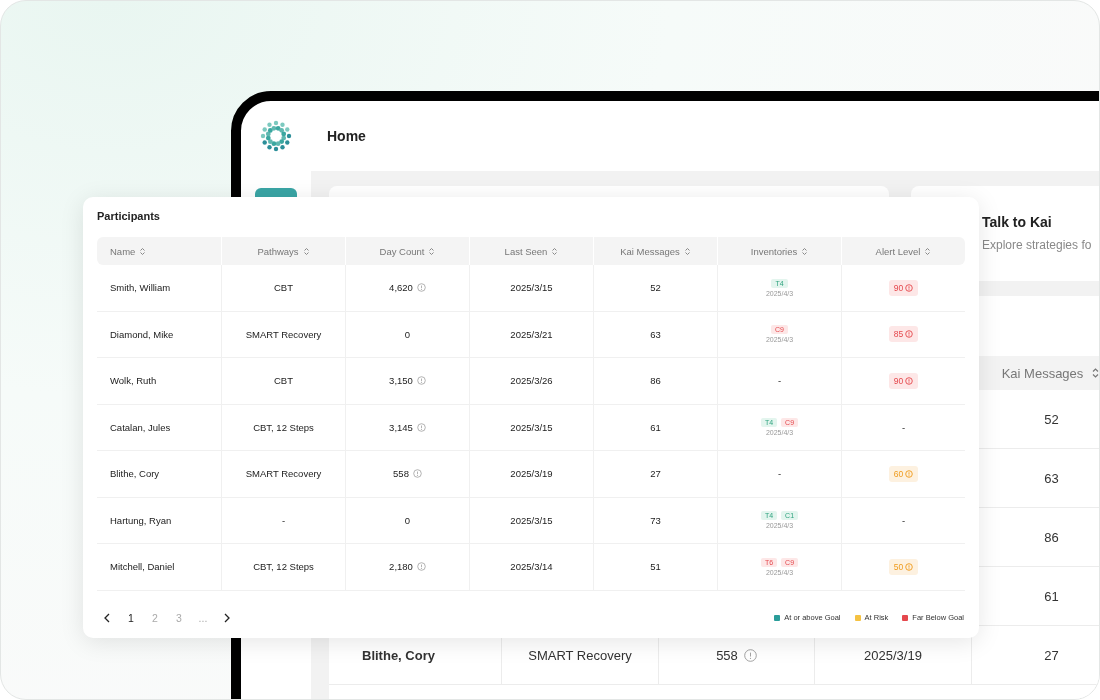  What do you see at coordinates (142, 334) in the screenshot?
I see `table-cell: Diamond, Mike` at bounding box center [142, 334].